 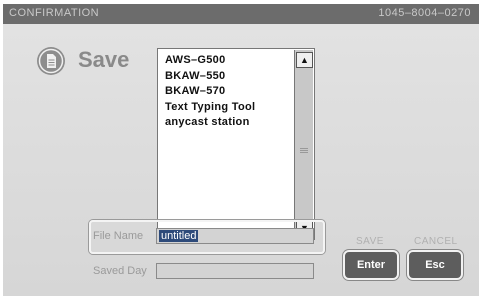 I want to click on window-title: CONFIRMATION, so click(x=54, y=13).